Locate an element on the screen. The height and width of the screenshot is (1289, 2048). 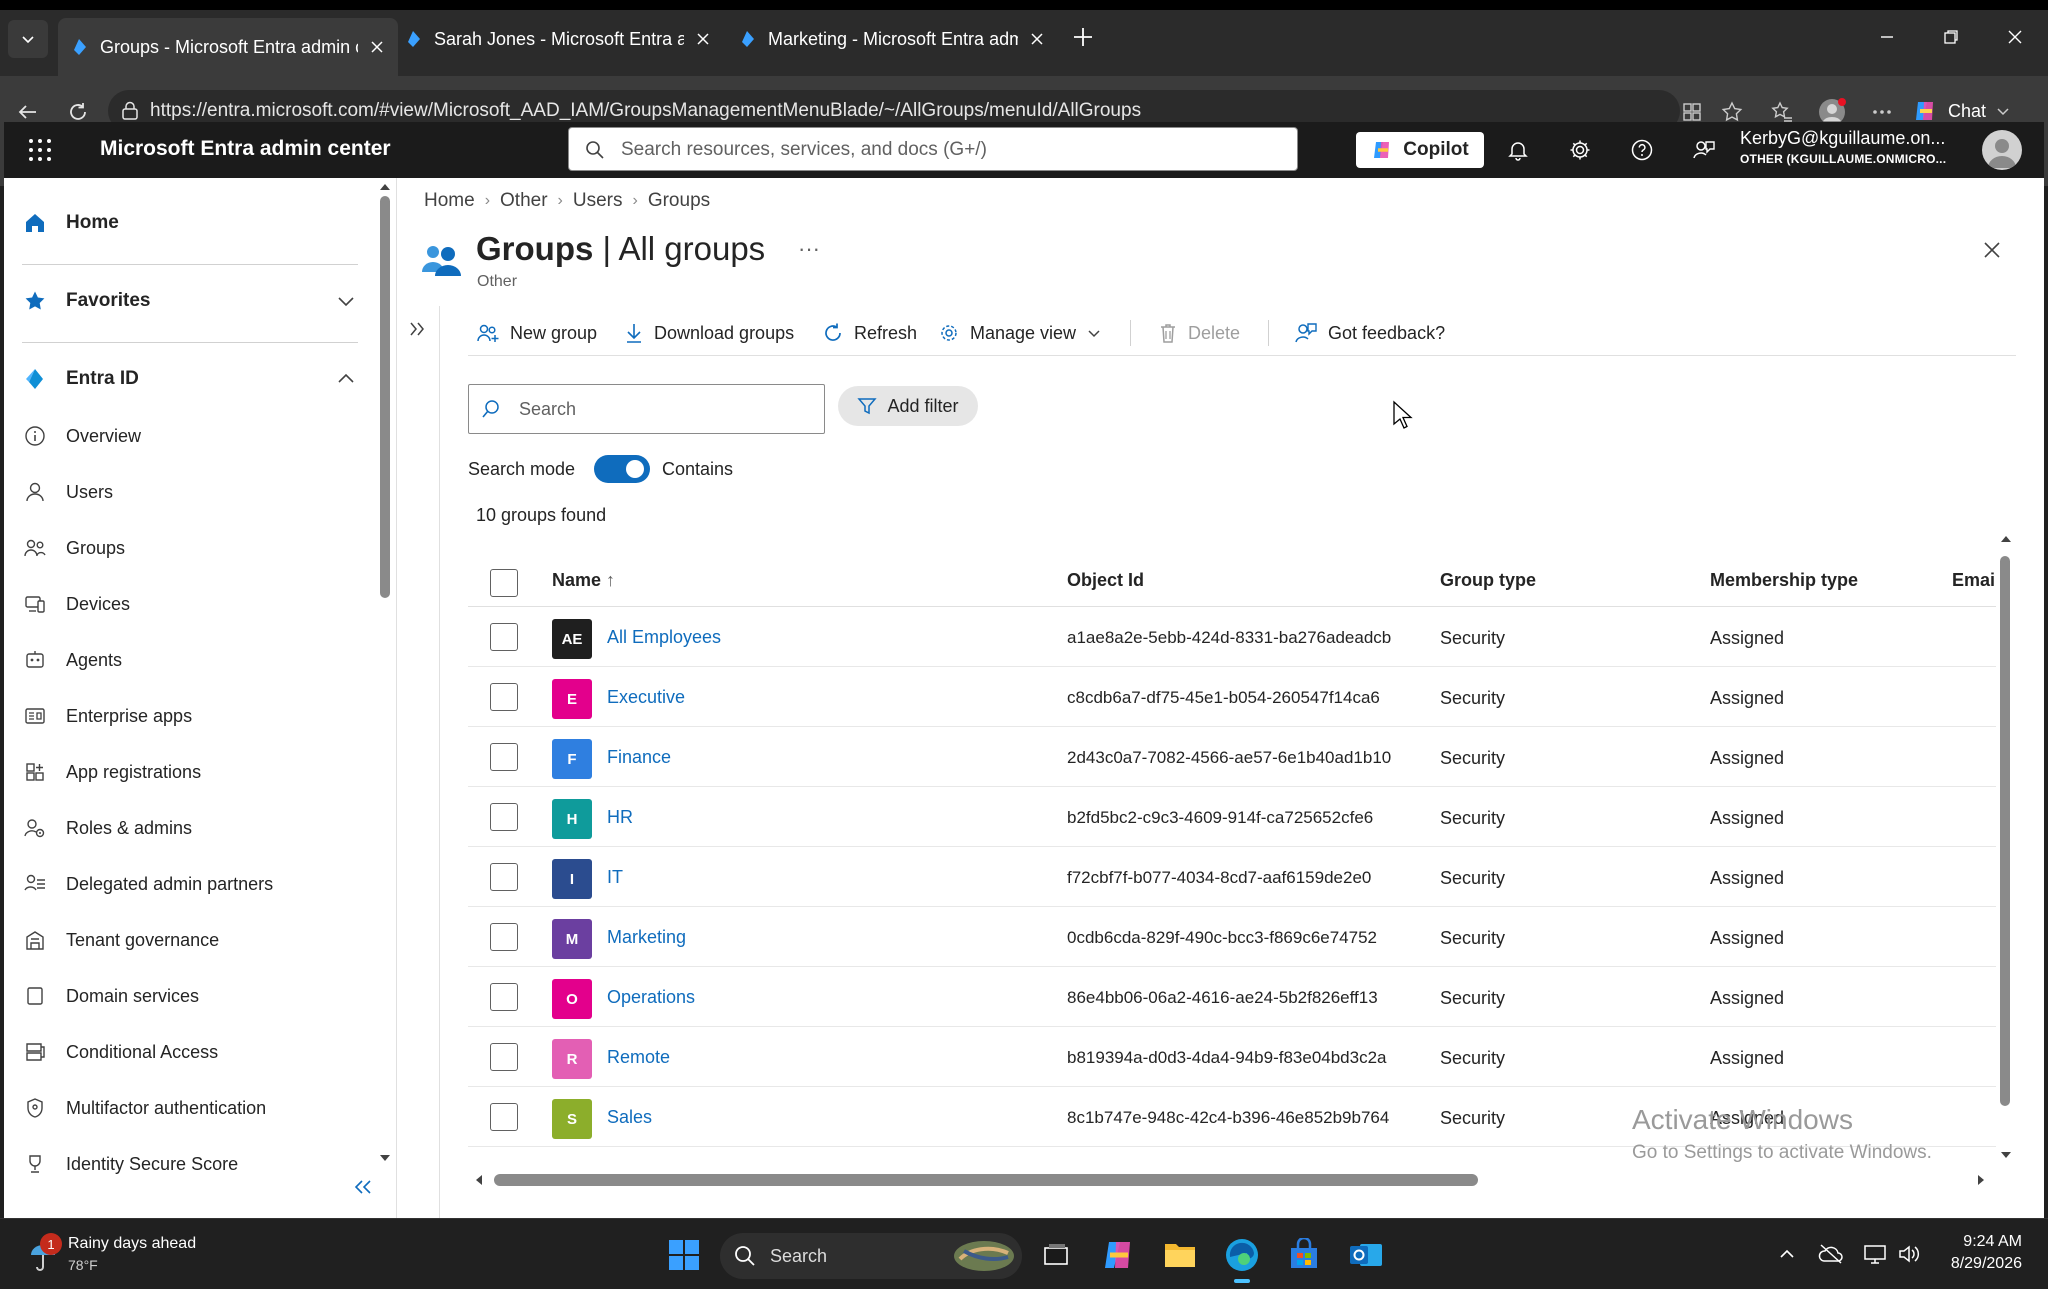
app-launcher-icon is located at coordinates (40, 150).